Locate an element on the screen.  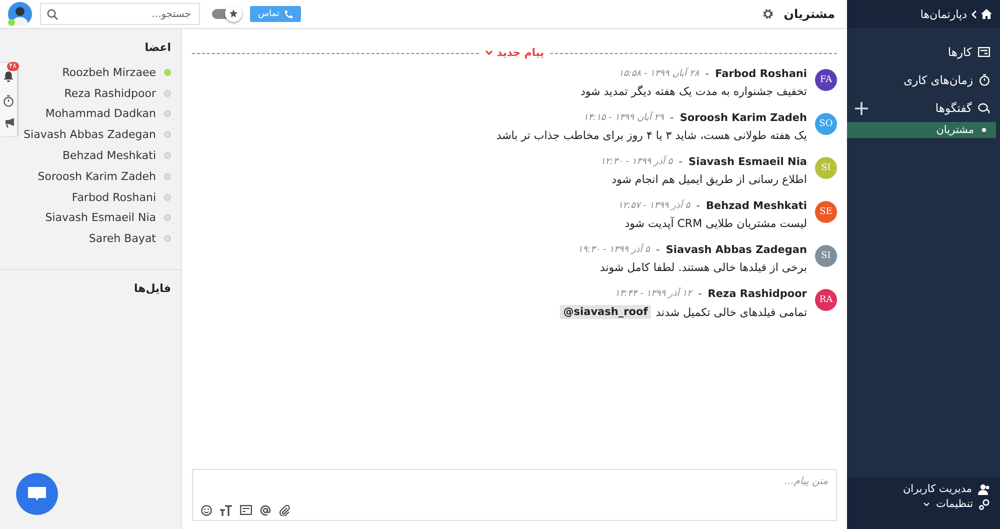
footer-item: تنظیمات is located at coordinates (923, 504).